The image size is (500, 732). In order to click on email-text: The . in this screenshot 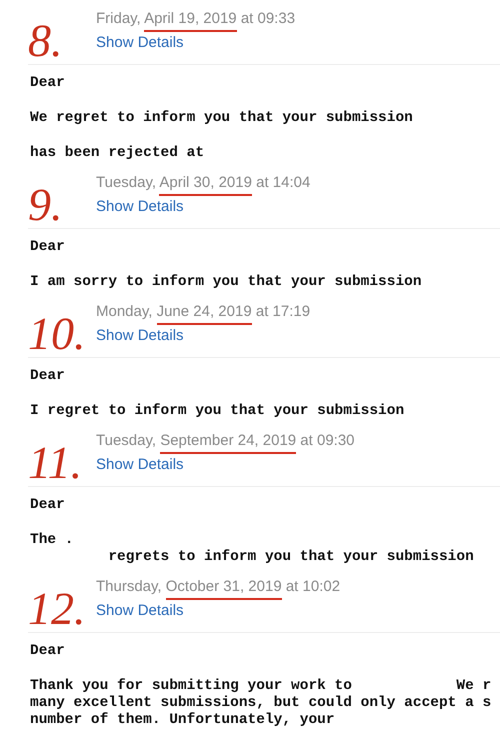, I will do `click(52, 540)`.